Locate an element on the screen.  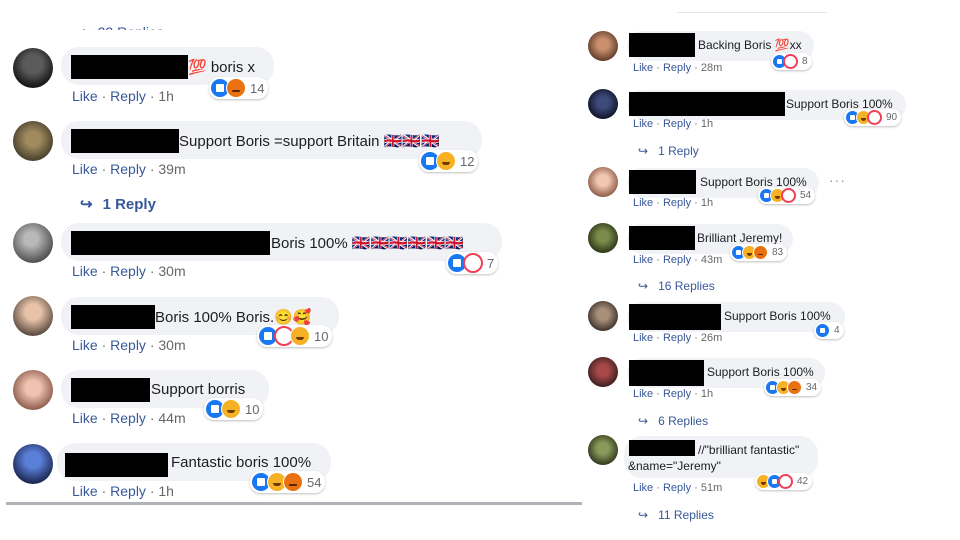
comment-bubble: //"brilliant fantastic" &name="Jeremy" is located at coordinates (721, 457).